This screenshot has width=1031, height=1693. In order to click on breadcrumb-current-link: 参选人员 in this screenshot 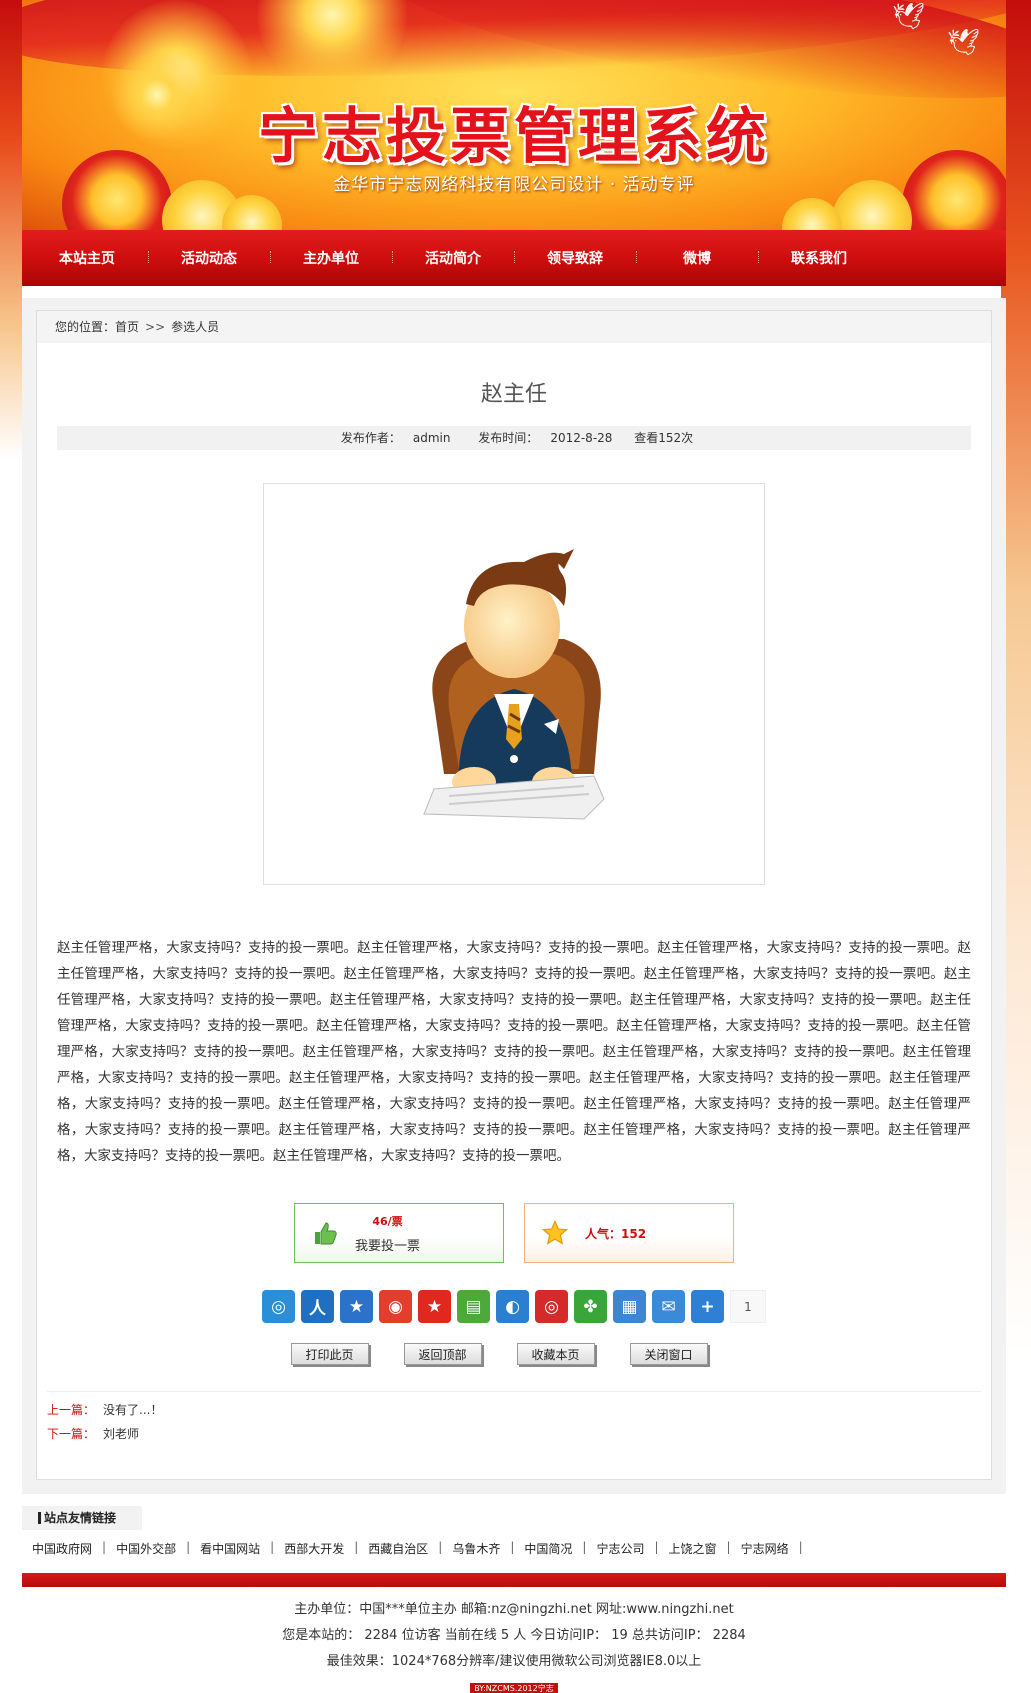, I will do `click(195, 327)`.